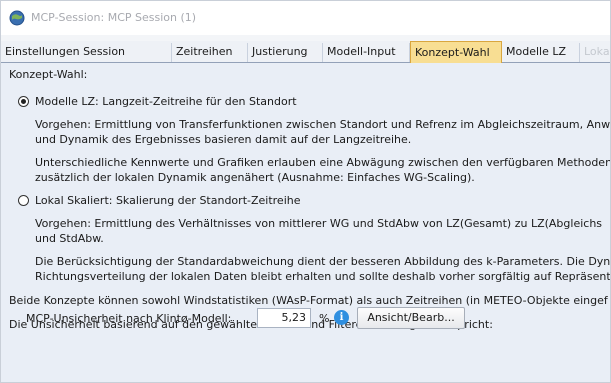 This screenshot has height=383, width=611. I want to click on radio-selected-dot, so click(23, 101).